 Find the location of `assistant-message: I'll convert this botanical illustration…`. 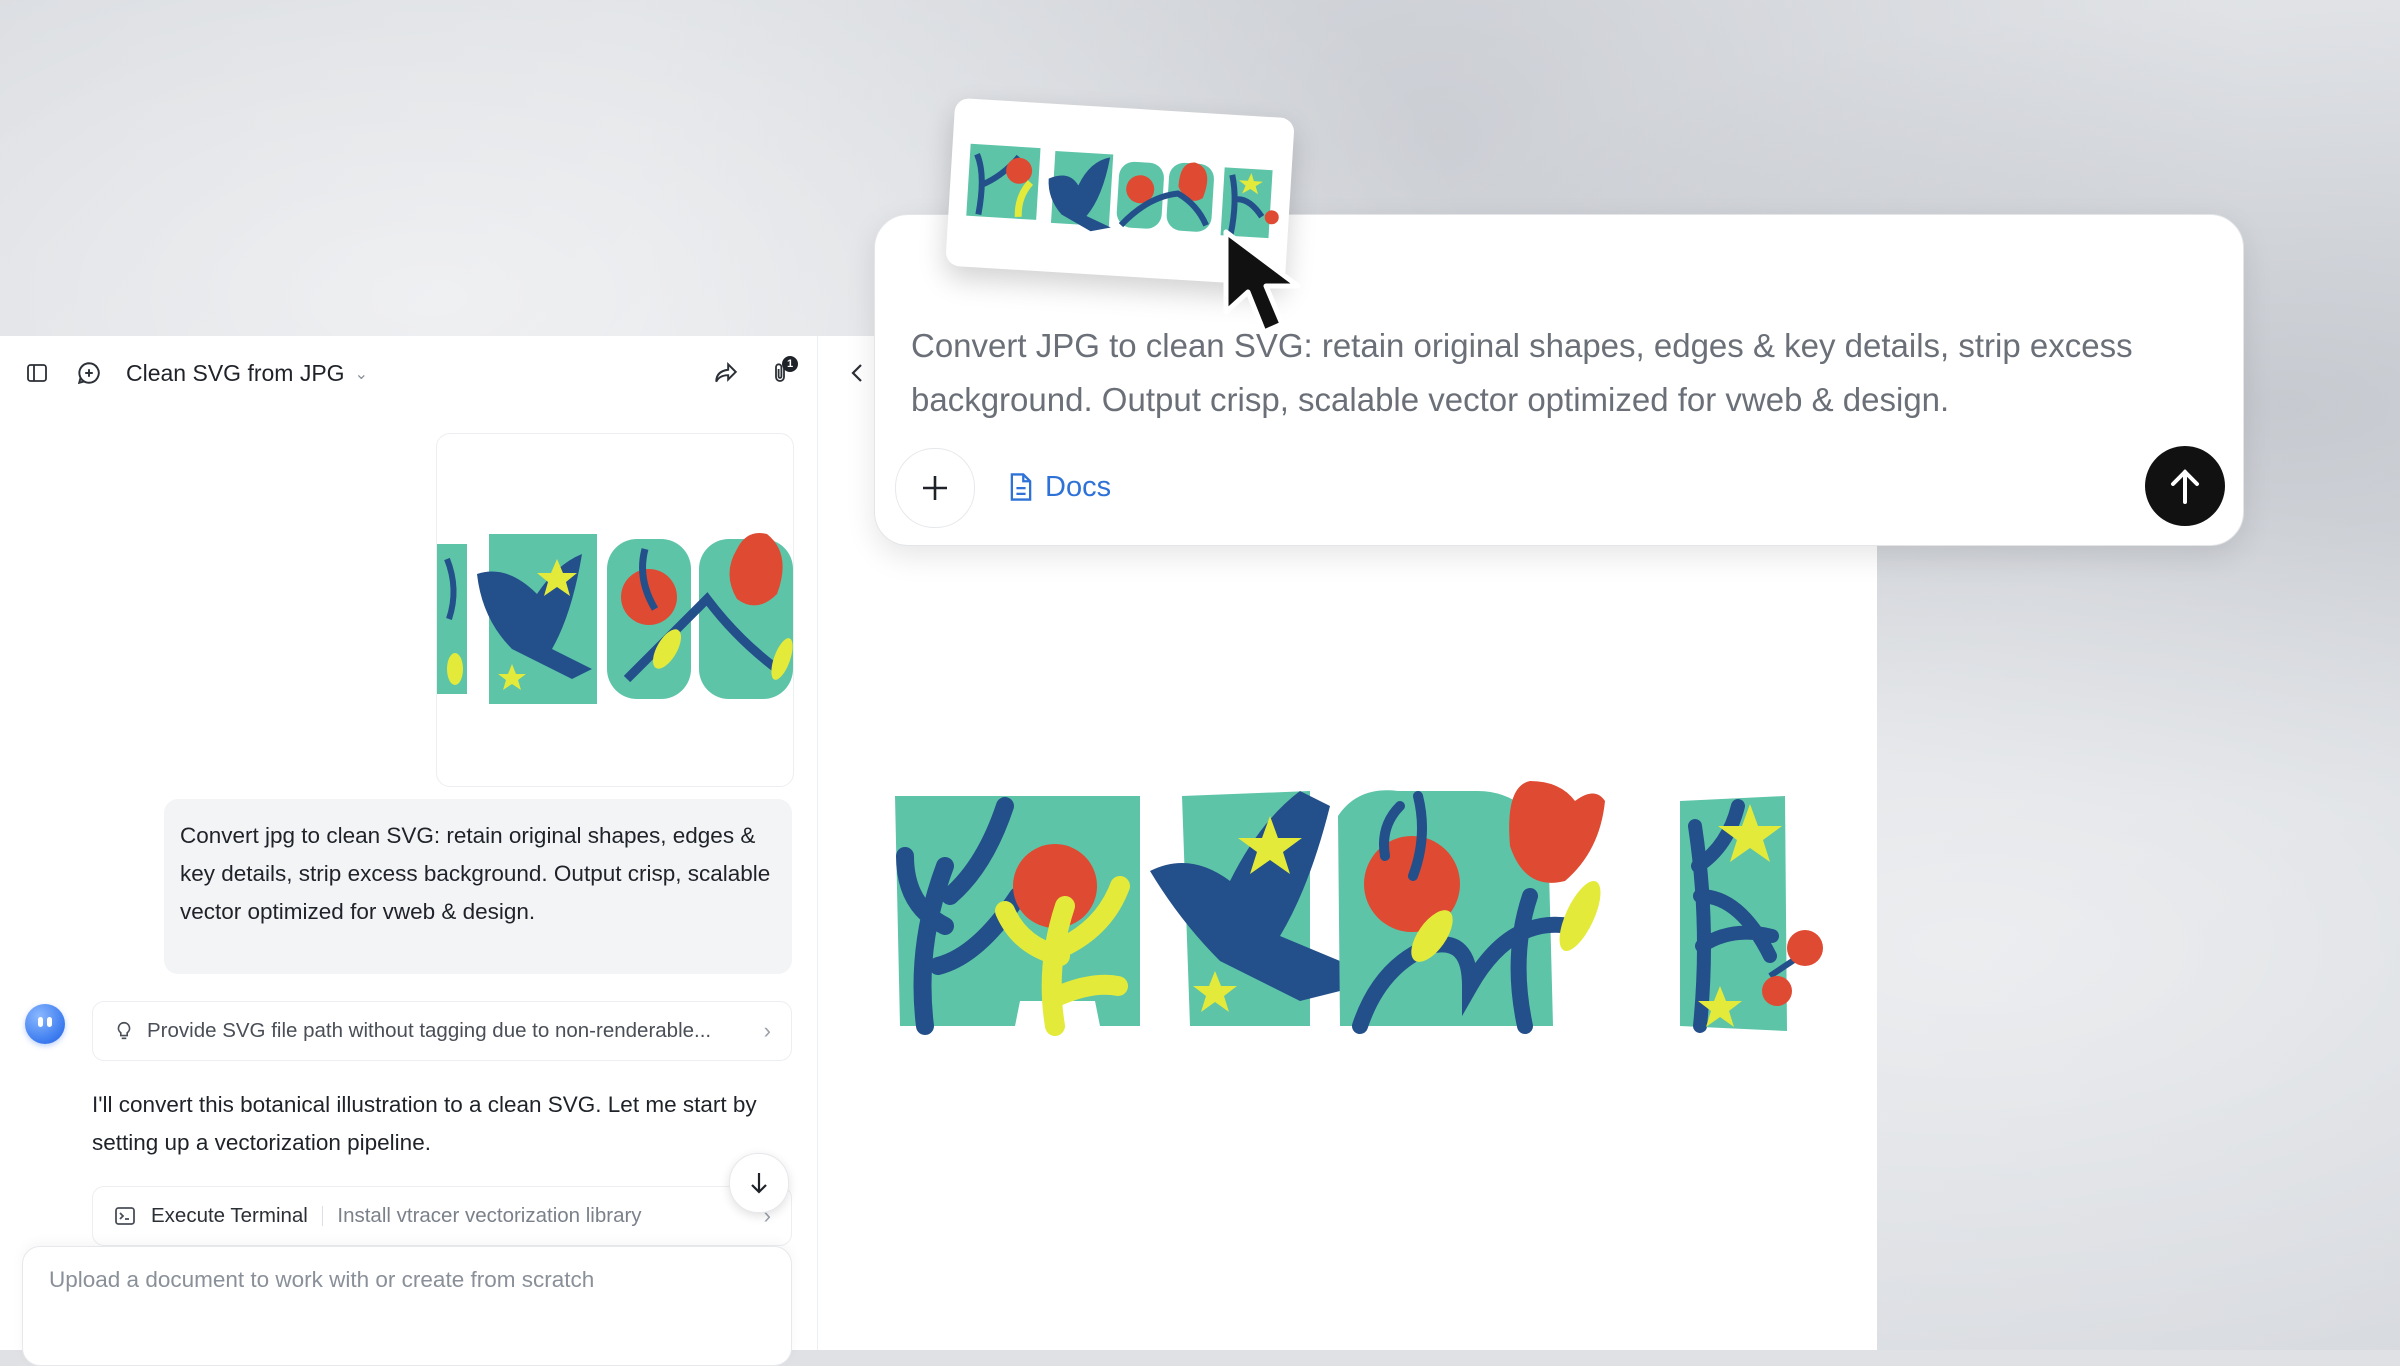

assistant-message: I'll convert this botanical illustration… is located at coordinates (424, 1123).